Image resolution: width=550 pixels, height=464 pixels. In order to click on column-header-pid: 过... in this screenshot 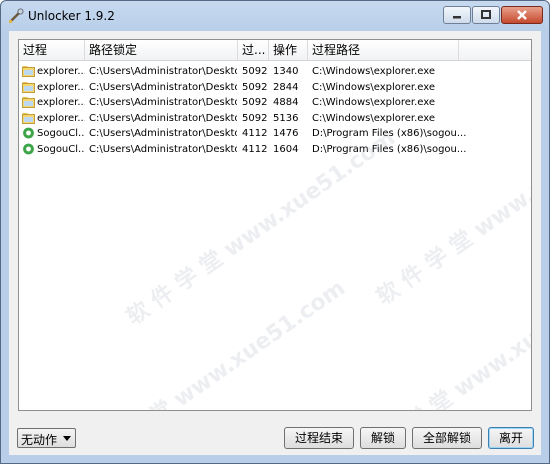, I will do `click(253, 50)`.